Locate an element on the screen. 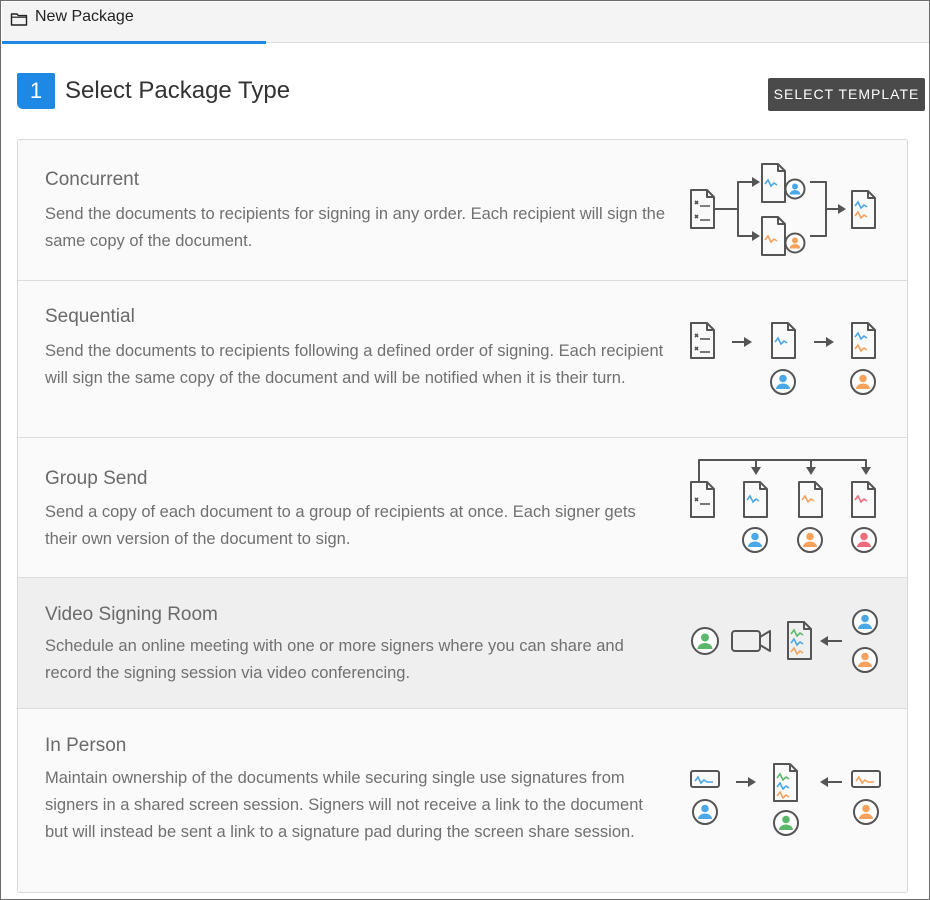 The height and width of the screenshot is (900, 930). option-title: Sequential is located at coordinates (90, 316).